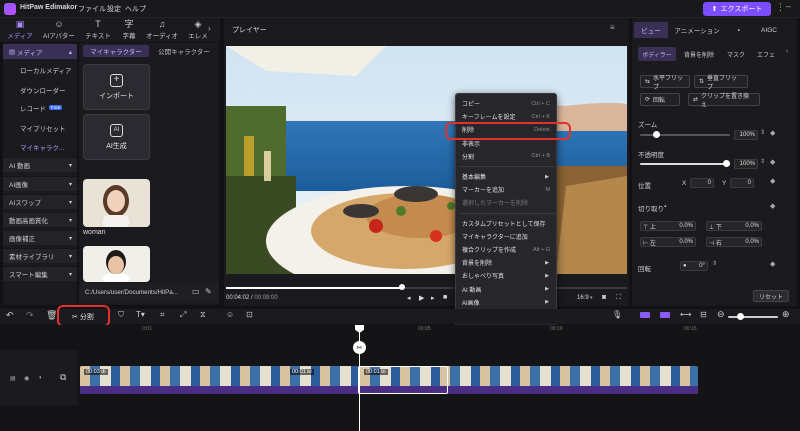 The height and width of the screenshot is (431, 800). Describe the element at coordinates (445, 297) in the screenshot. I see `stop-icon: ■` at that location.